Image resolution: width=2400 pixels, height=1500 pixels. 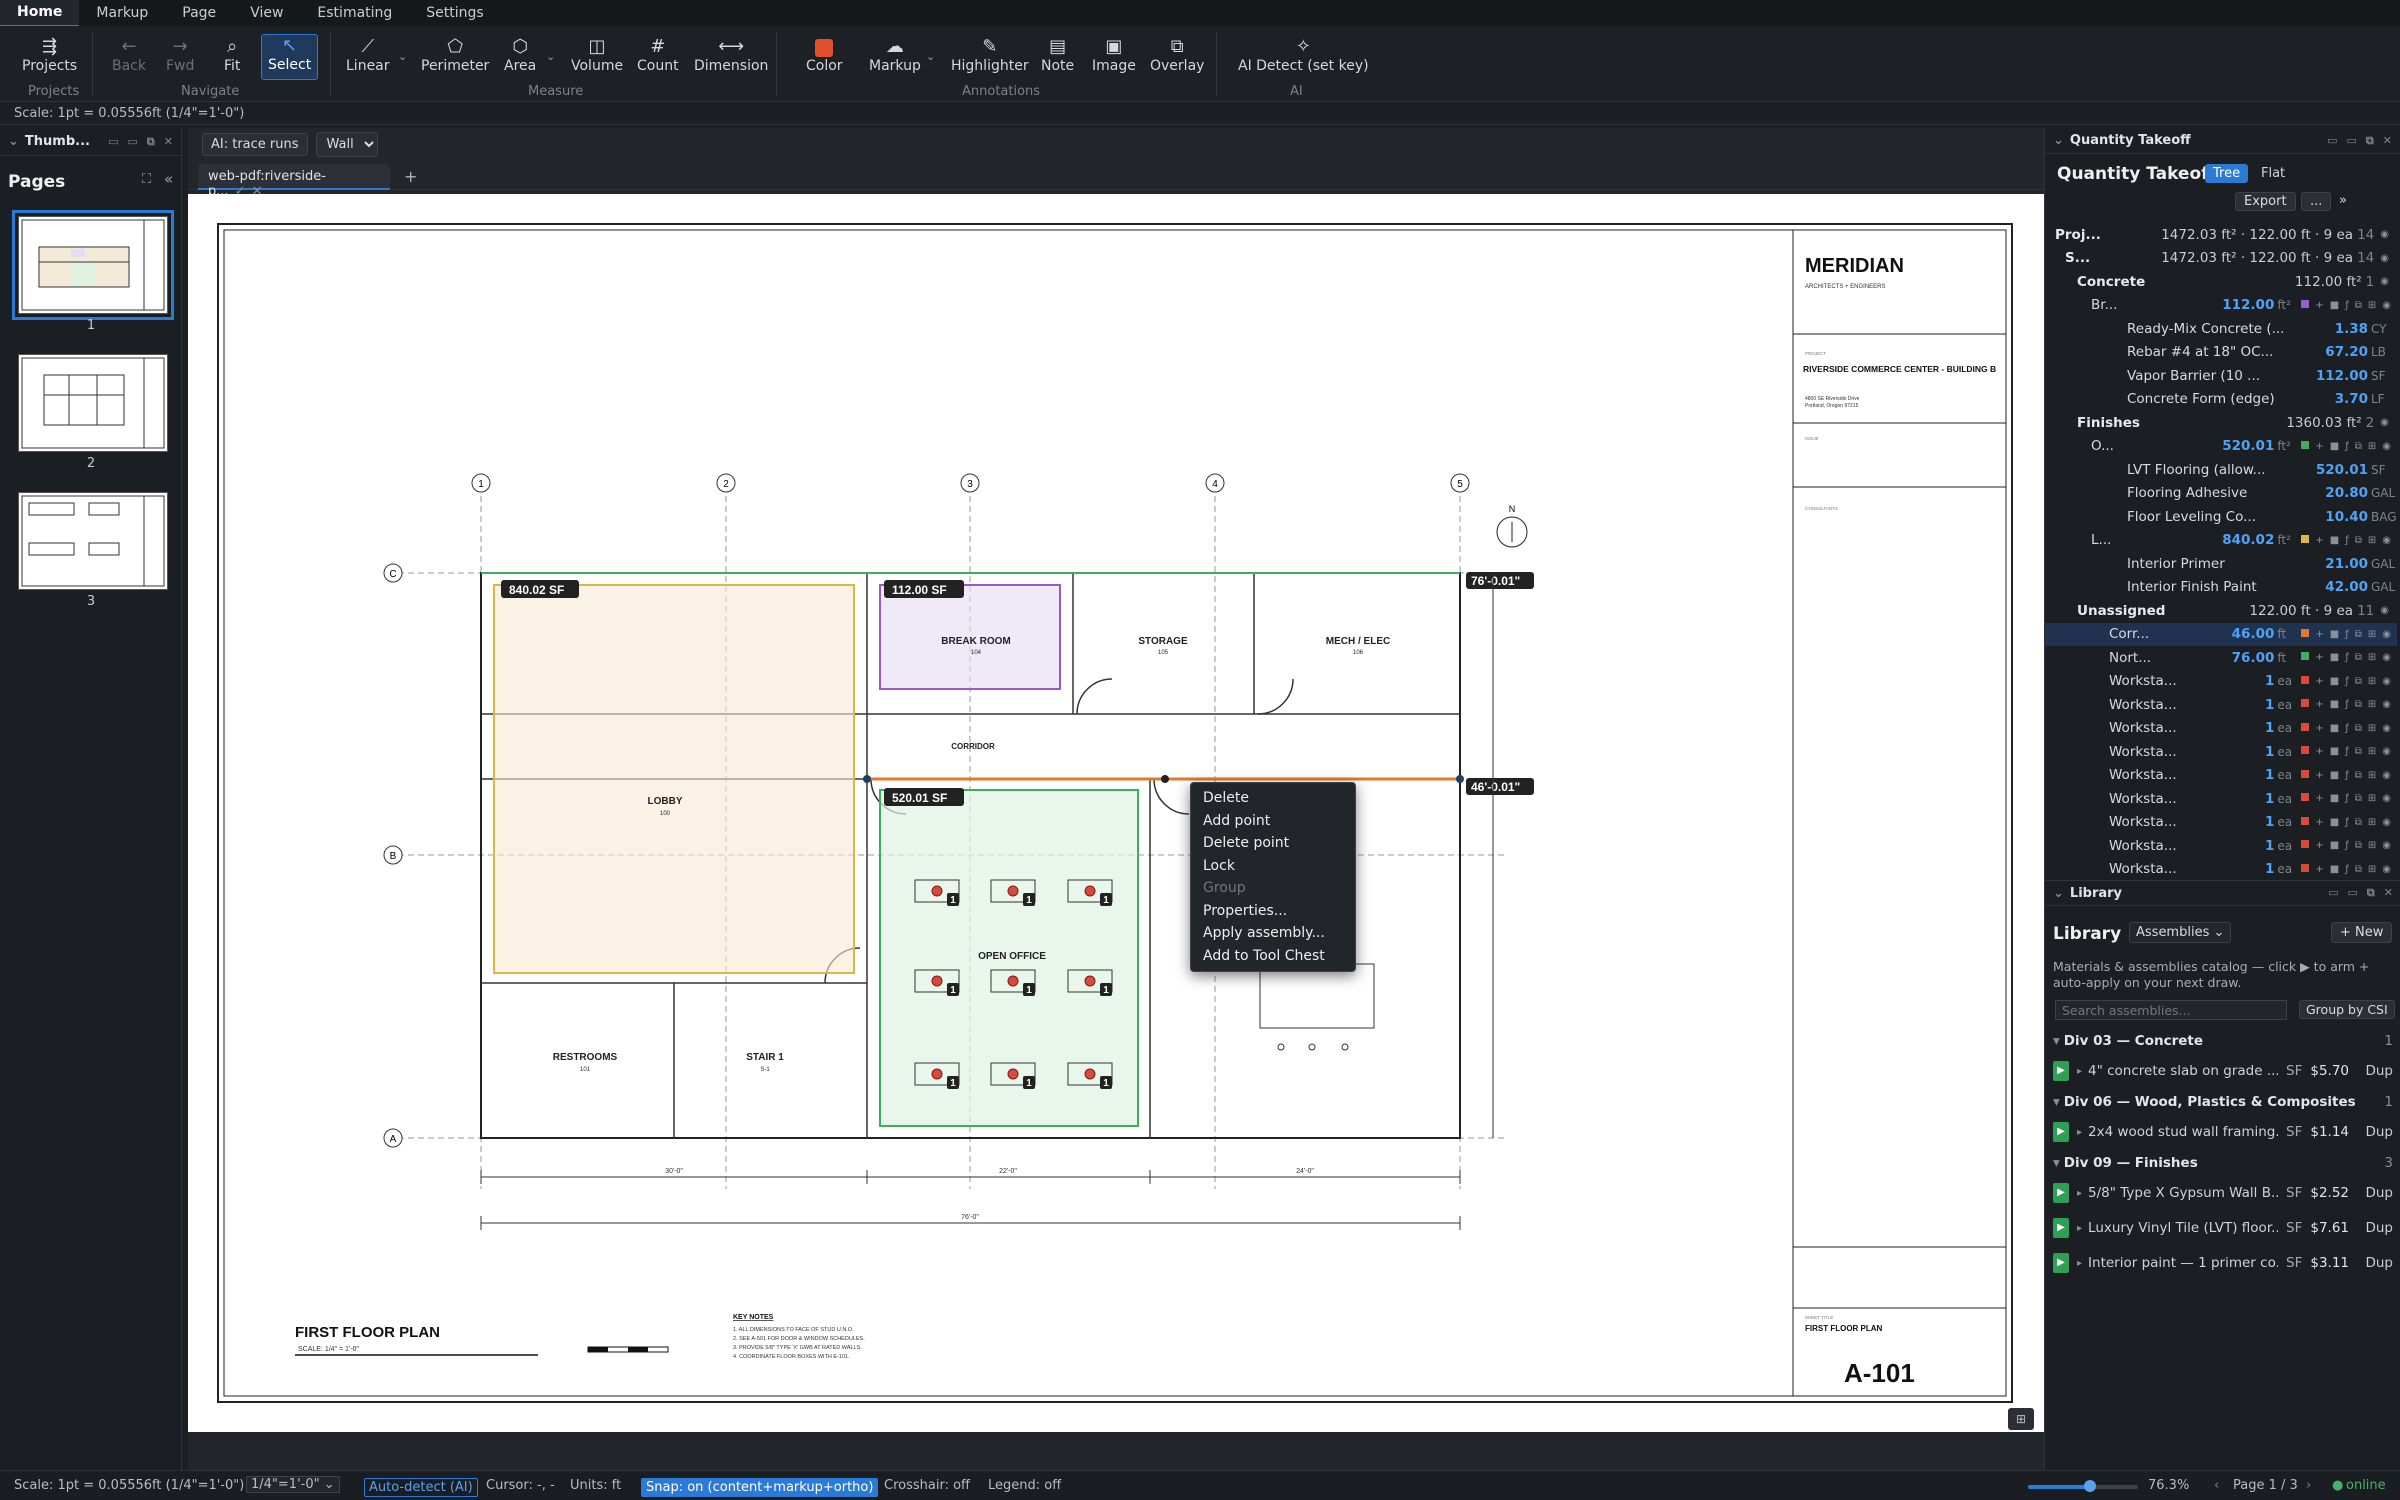 I want to click on perimeter-tool-button: ⬠ Perimeter, so click(x=455, y=60).